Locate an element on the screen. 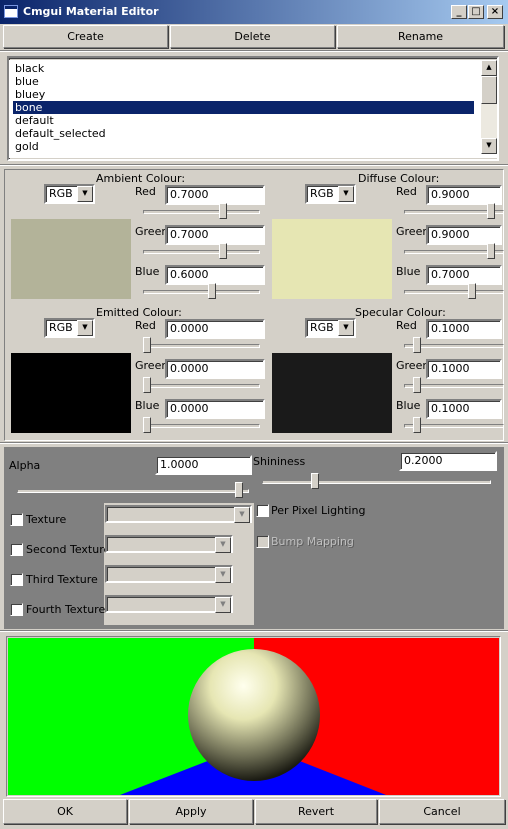 Image resolution: width=508 pixels, height=829 pixels. scroll-up-icon: ▲ is located at coordinates (489, 68).